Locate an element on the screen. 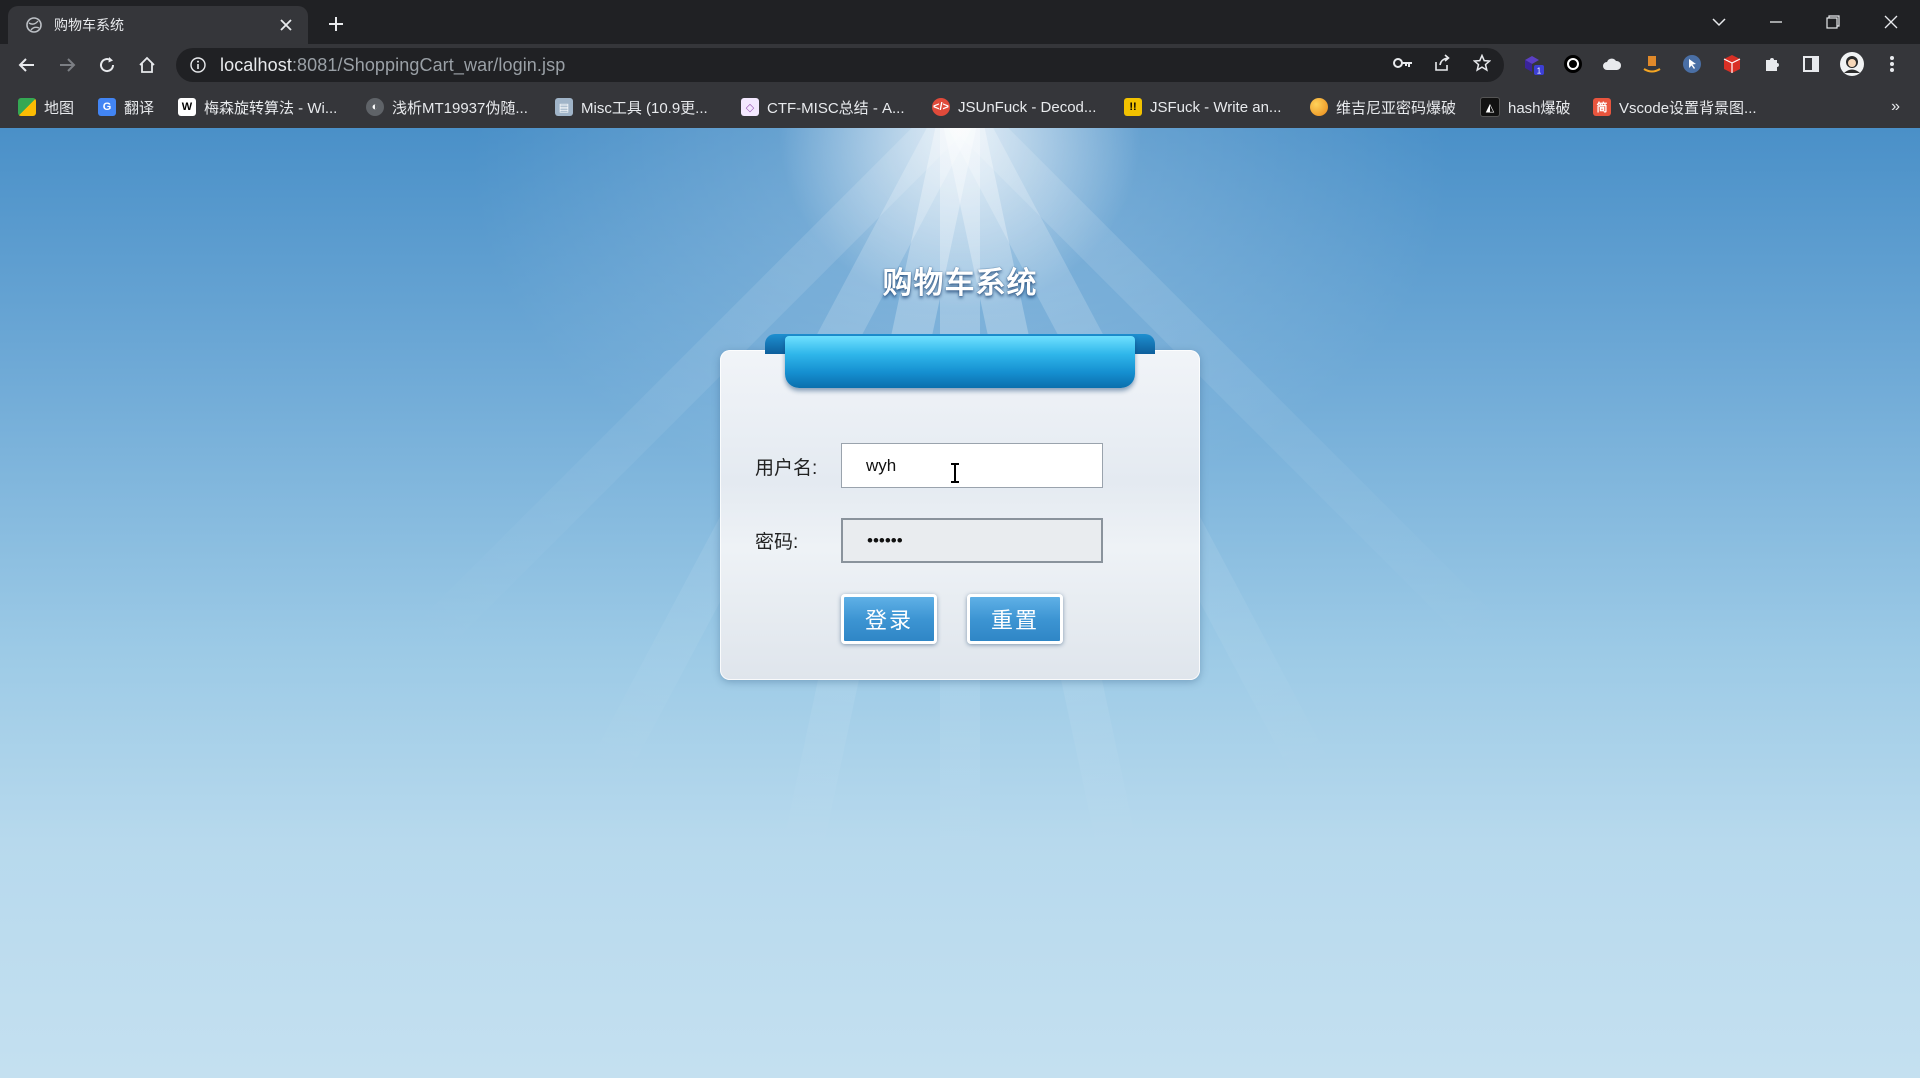  bookmarks-overflow-chevron: » is located at coordinates (1895, 107).